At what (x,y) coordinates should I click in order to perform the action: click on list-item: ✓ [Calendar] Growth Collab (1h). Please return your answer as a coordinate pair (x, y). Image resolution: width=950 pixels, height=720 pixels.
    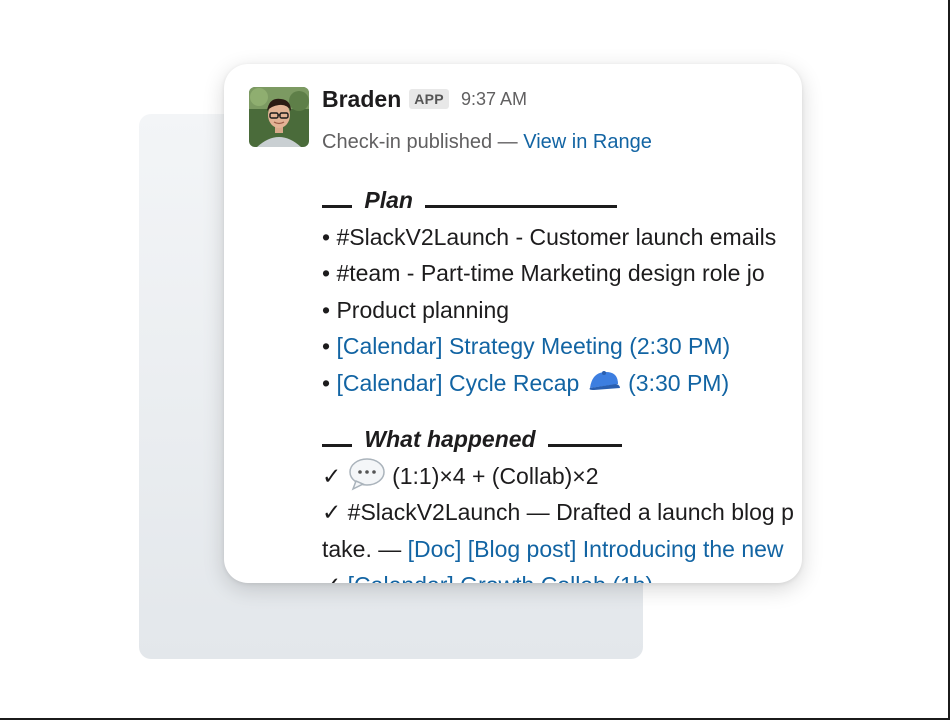
    Looking at the image, I should click on (558, 575).